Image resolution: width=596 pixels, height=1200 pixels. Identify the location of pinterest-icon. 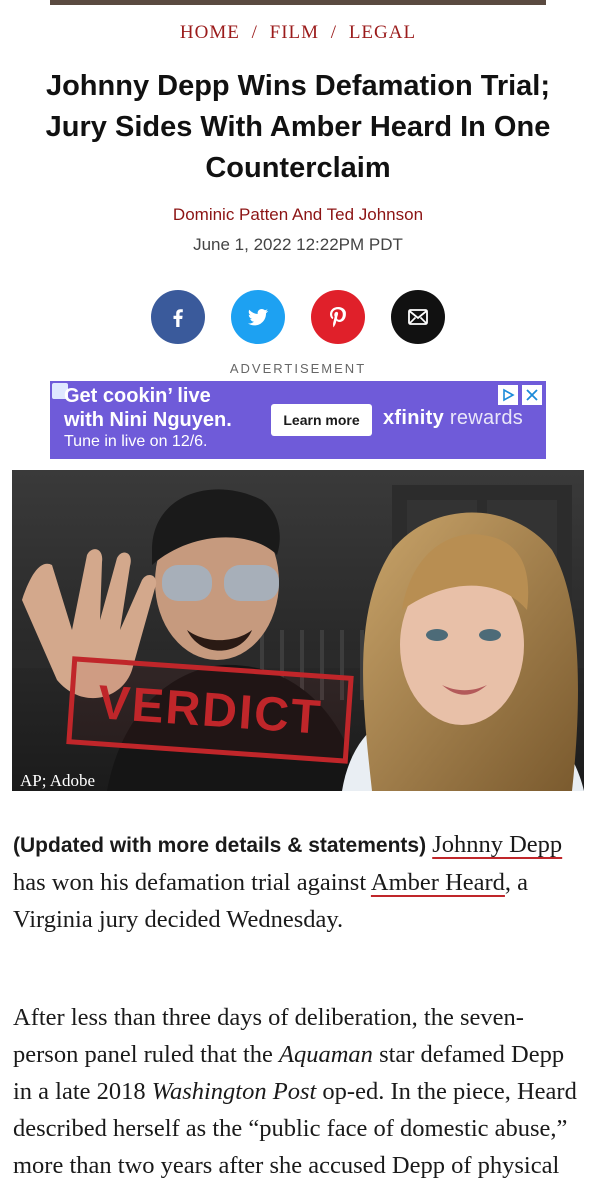
(338, 317).